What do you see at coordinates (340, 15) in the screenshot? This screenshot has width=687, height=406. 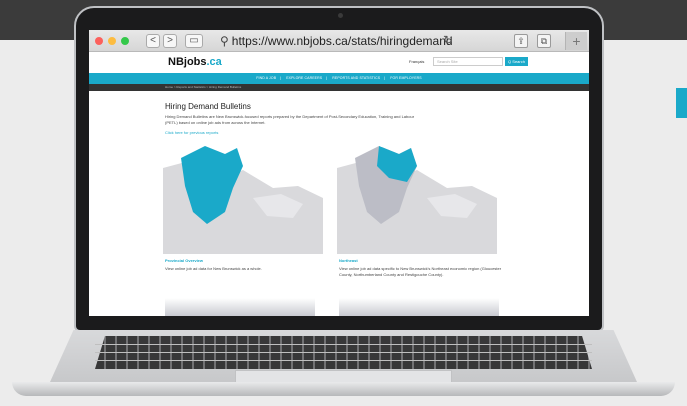 I see `camera-icon` at bounding box center [340, 15].